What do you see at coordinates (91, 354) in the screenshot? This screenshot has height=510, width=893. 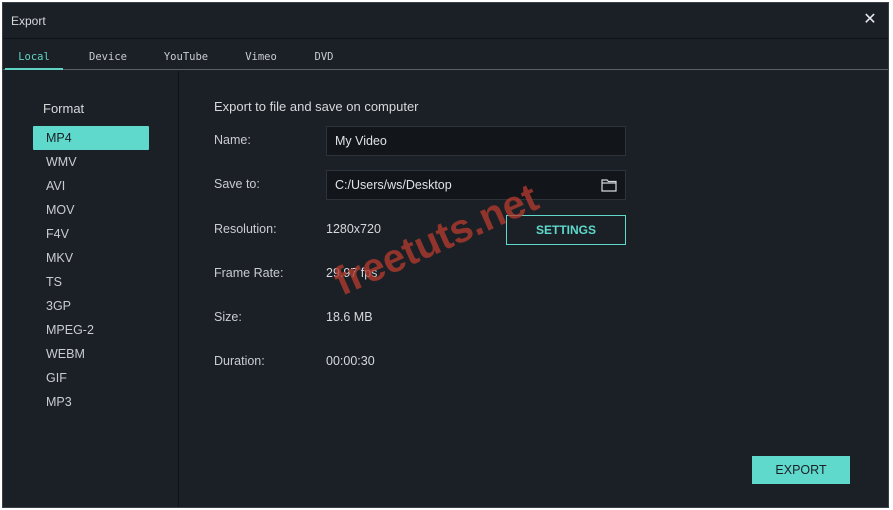 I see `format-item-webm: WEBM` at bounding box center [91, 354].